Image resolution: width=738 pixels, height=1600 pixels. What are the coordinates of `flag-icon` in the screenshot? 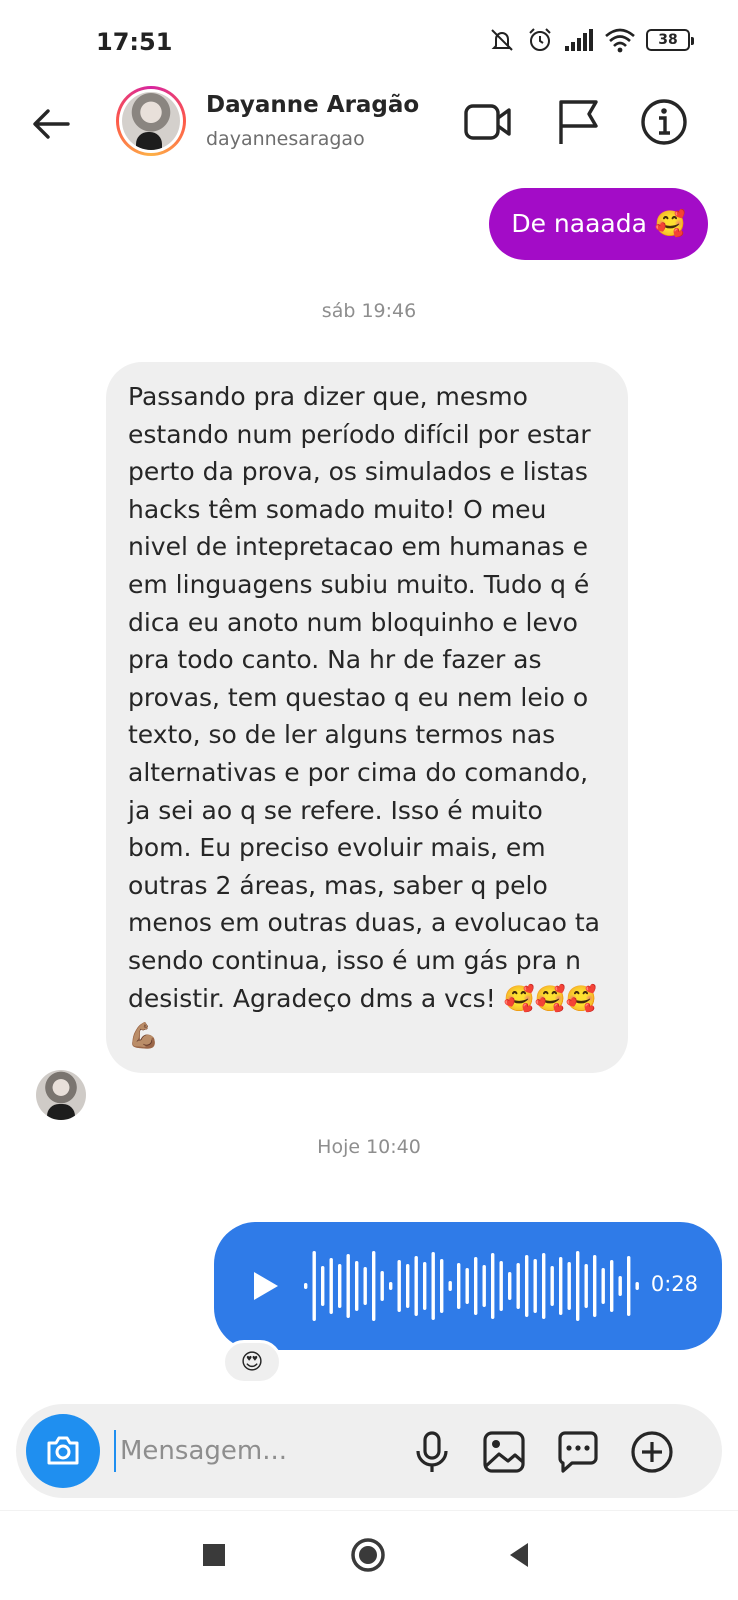 It's located at (578, 122).